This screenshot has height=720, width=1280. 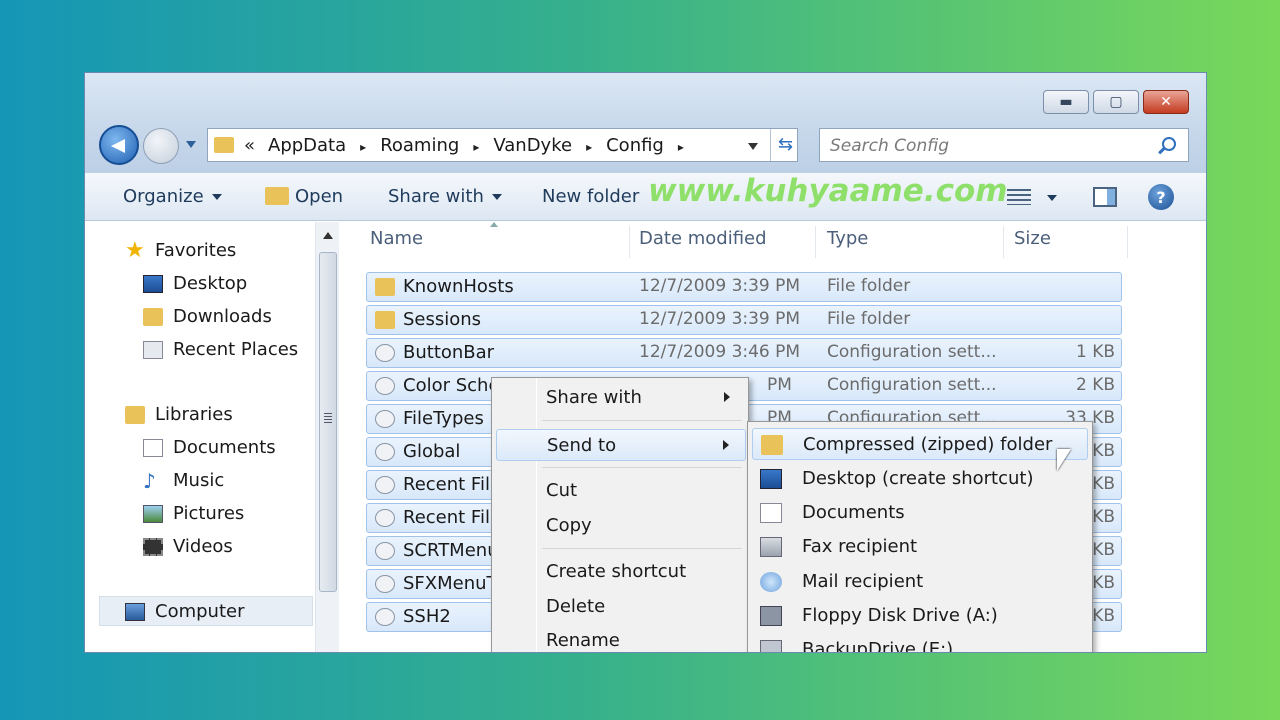 I want to click on close-button: ✕, so click(x=1166, y=102).